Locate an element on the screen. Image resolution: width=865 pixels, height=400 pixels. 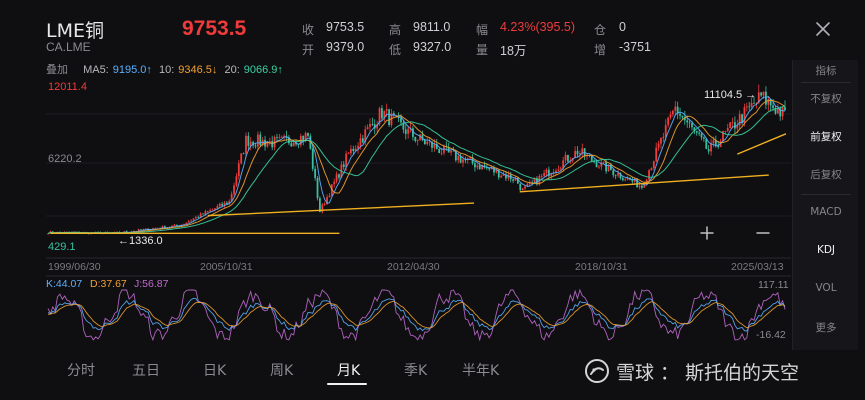
ma5-value: 9195.0↑ is located at coordinates (132, 70).